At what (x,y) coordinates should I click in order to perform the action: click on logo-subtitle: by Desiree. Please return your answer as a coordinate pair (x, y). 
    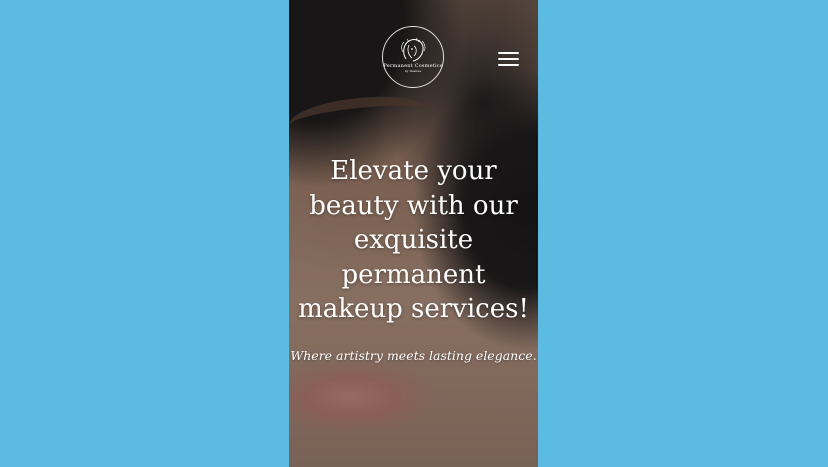
    Looking at the image, I should click on (413, 71).